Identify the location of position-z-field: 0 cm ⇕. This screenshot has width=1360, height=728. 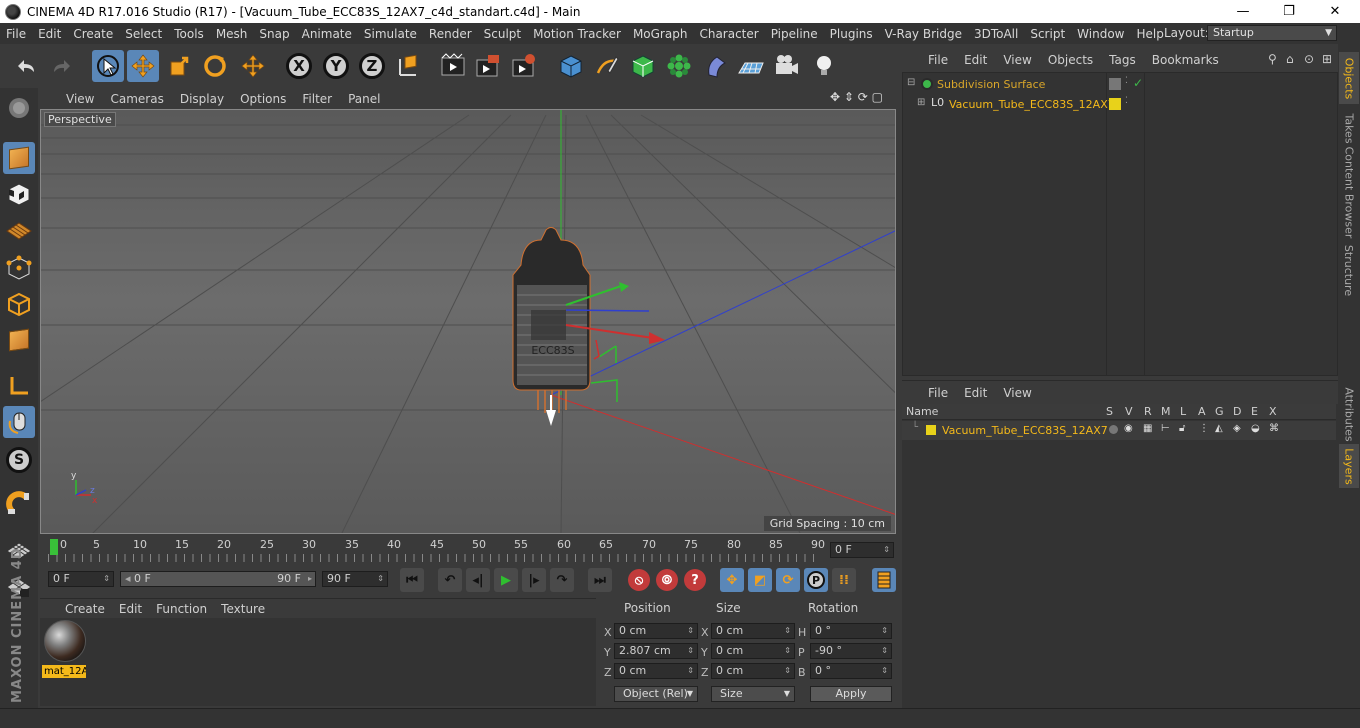
(656, 671).